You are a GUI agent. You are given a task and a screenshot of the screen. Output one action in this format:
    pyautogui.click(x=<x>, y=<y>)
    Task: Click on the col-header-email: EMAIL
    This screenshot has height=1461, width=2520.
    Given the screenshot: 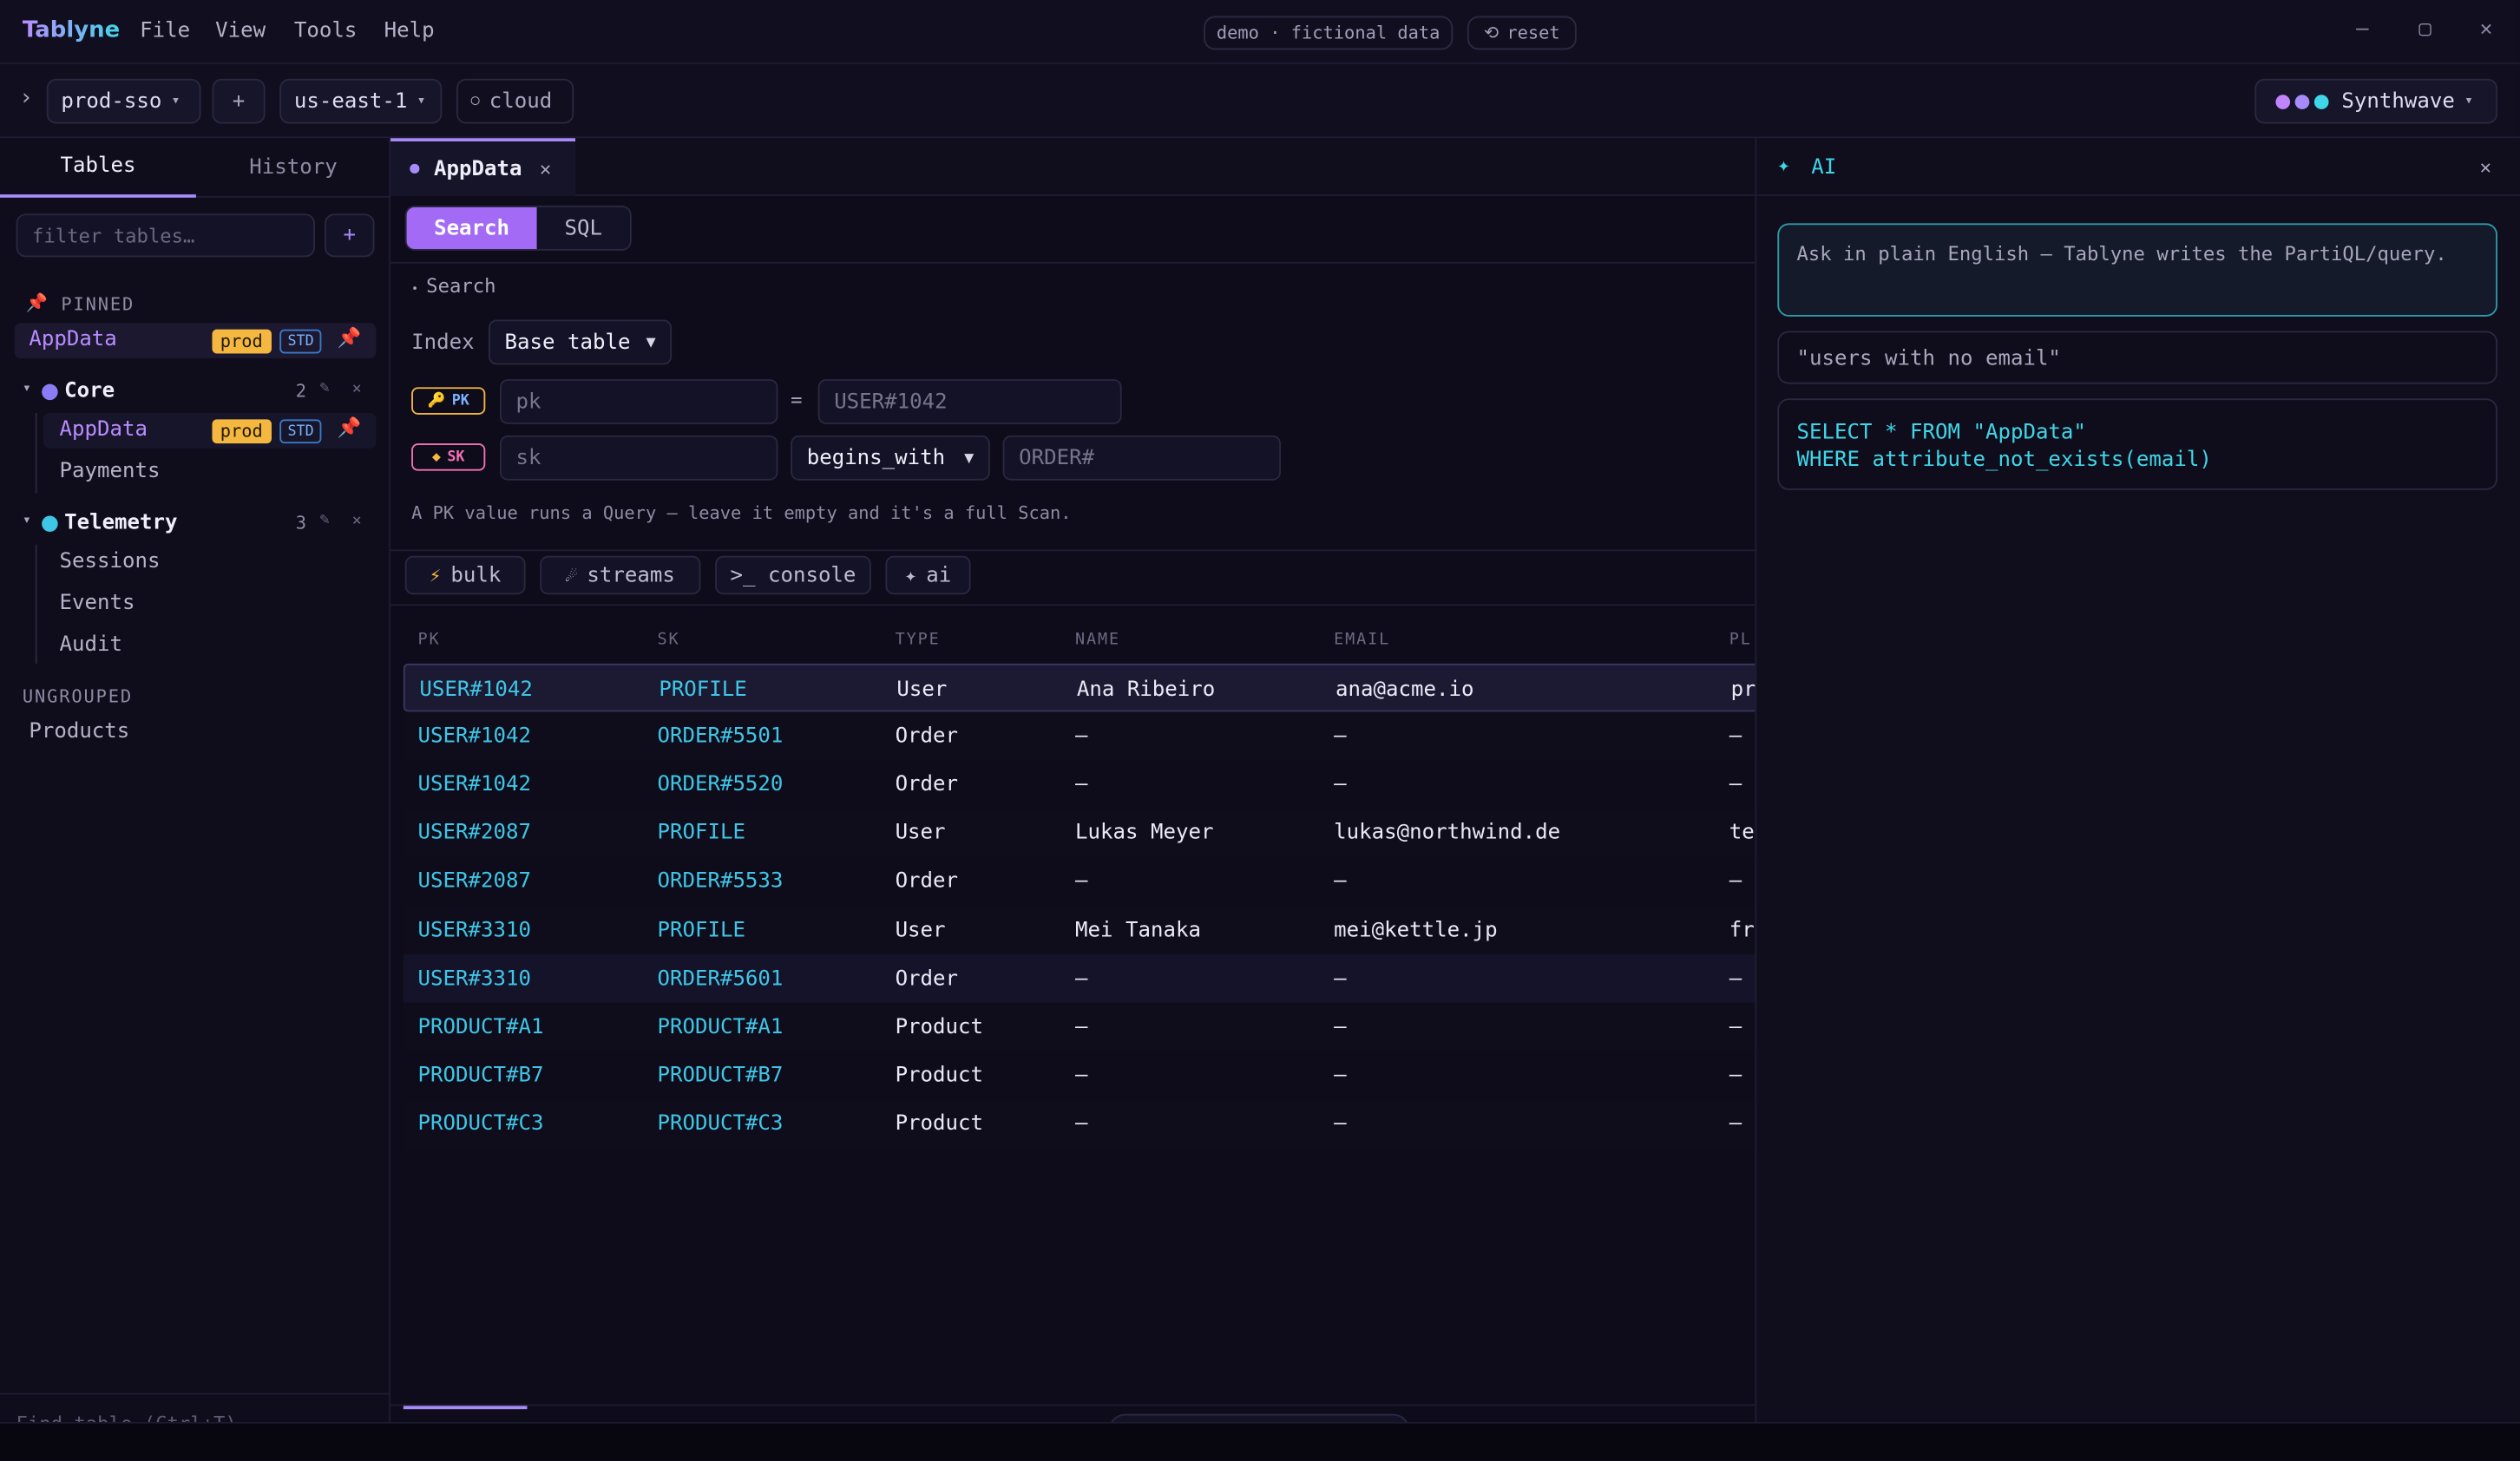 What is the action you would take?
    pyautogui.click(x=1362, y=640)
    